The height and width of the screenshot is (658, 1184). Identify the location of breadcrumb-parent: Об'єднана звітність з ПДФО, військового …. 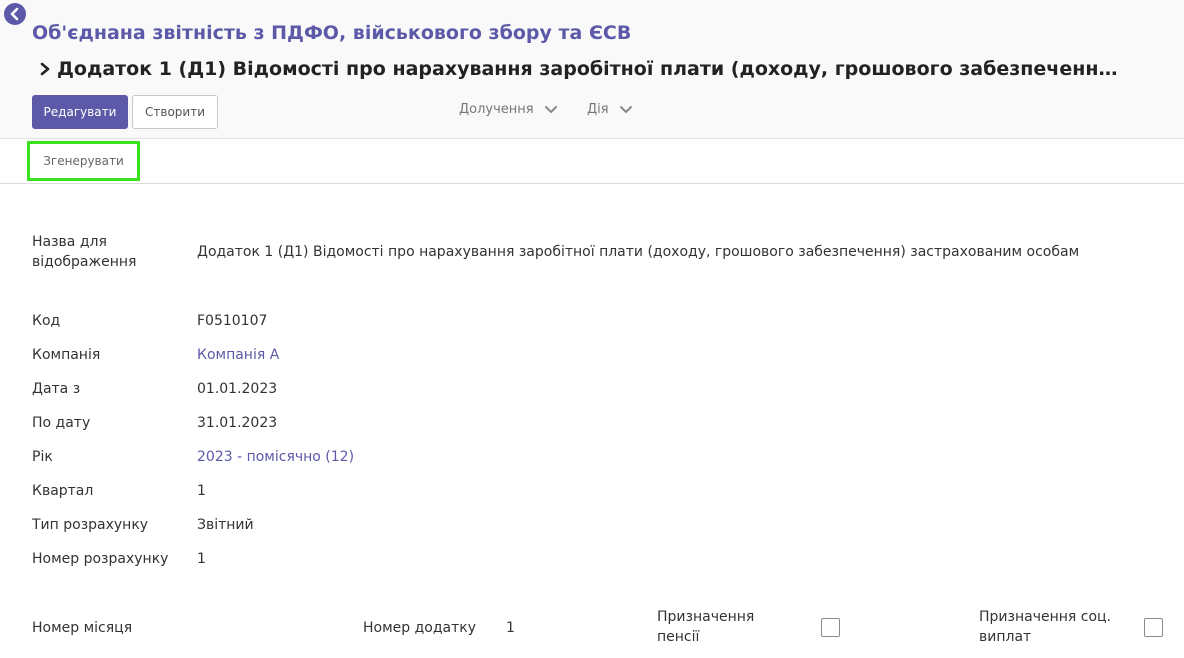
(331, 33).